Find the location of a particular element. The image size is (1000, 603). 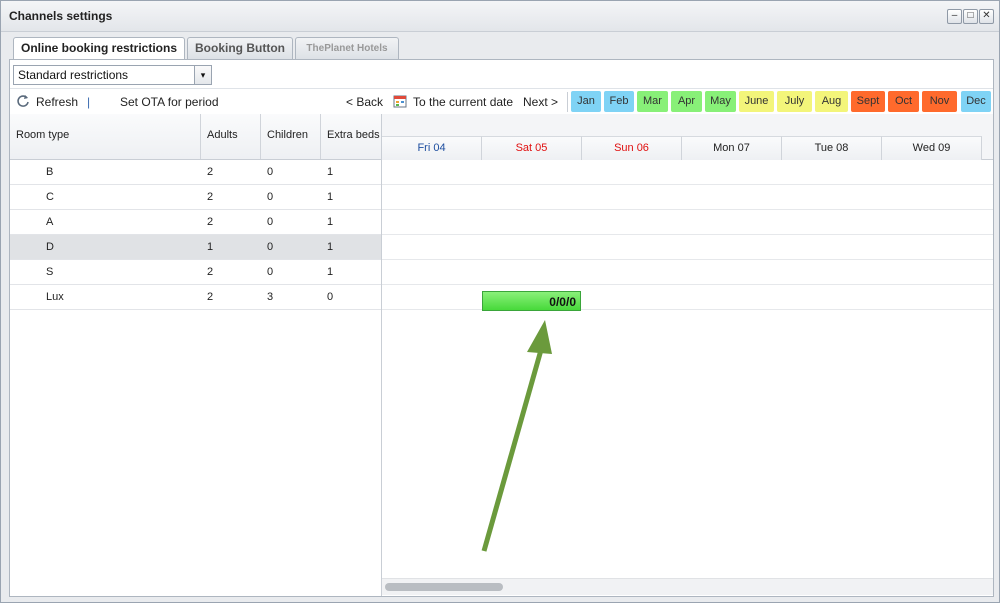

tab-online-booking-restrictions: Online booking restrictions is located at coordinates (99, 48).